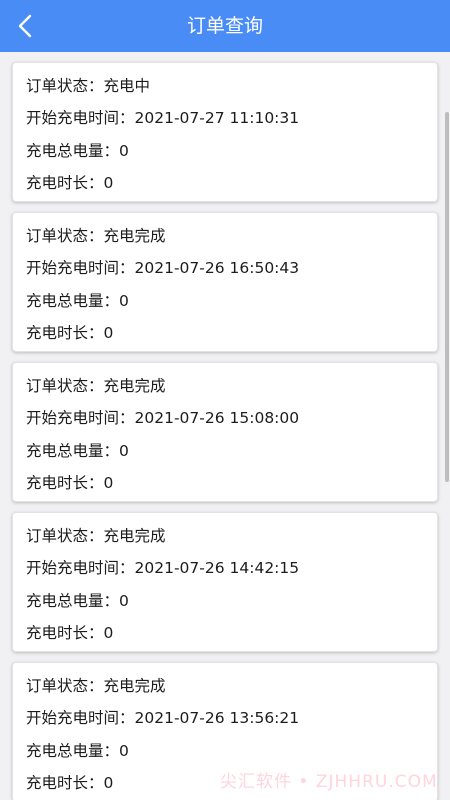 The image size is (450, 800). Describe the element at coordinates (163, 718) in the screenshot. I see `charge-start-time: 开始充电时间：2021-07-26 13:56:21` at that location.